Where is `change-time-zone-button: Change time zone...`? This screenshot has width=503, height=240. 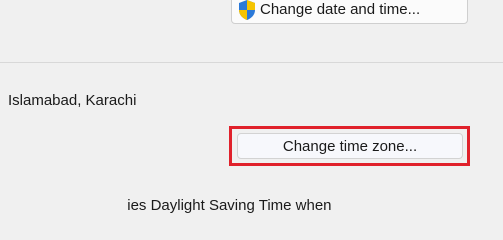 change-time-zone-button: Change time zone... is located at coordinates (350, 146).